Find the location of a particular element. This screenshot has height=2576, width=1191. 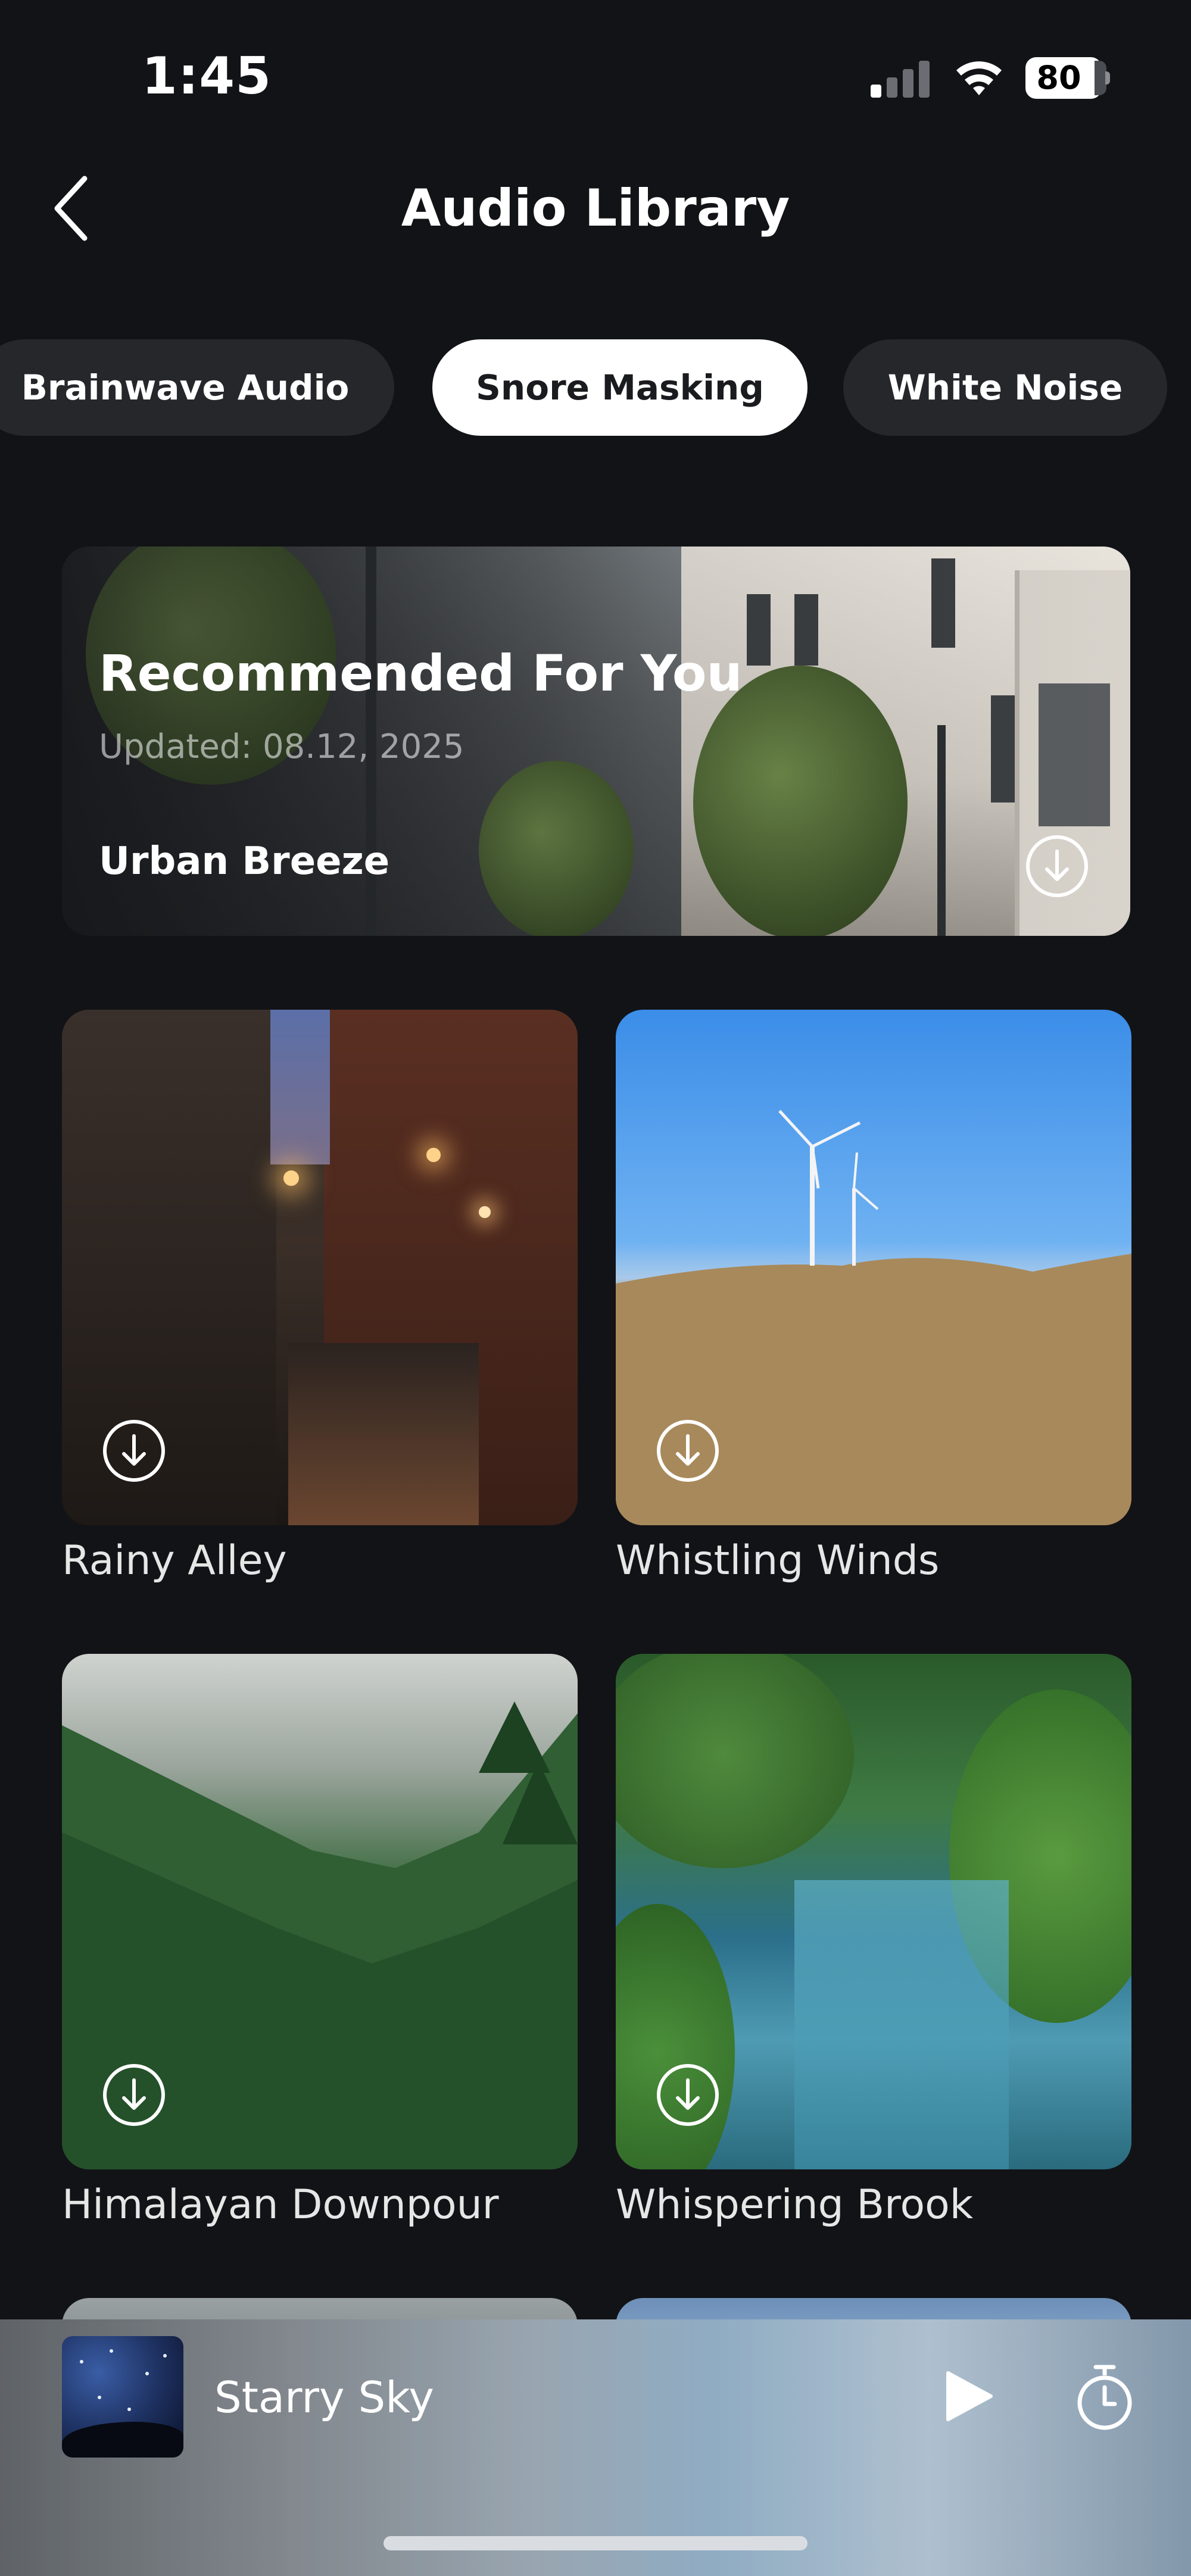

track-name: Rainy Alley is located at coordinates (174, 1560).